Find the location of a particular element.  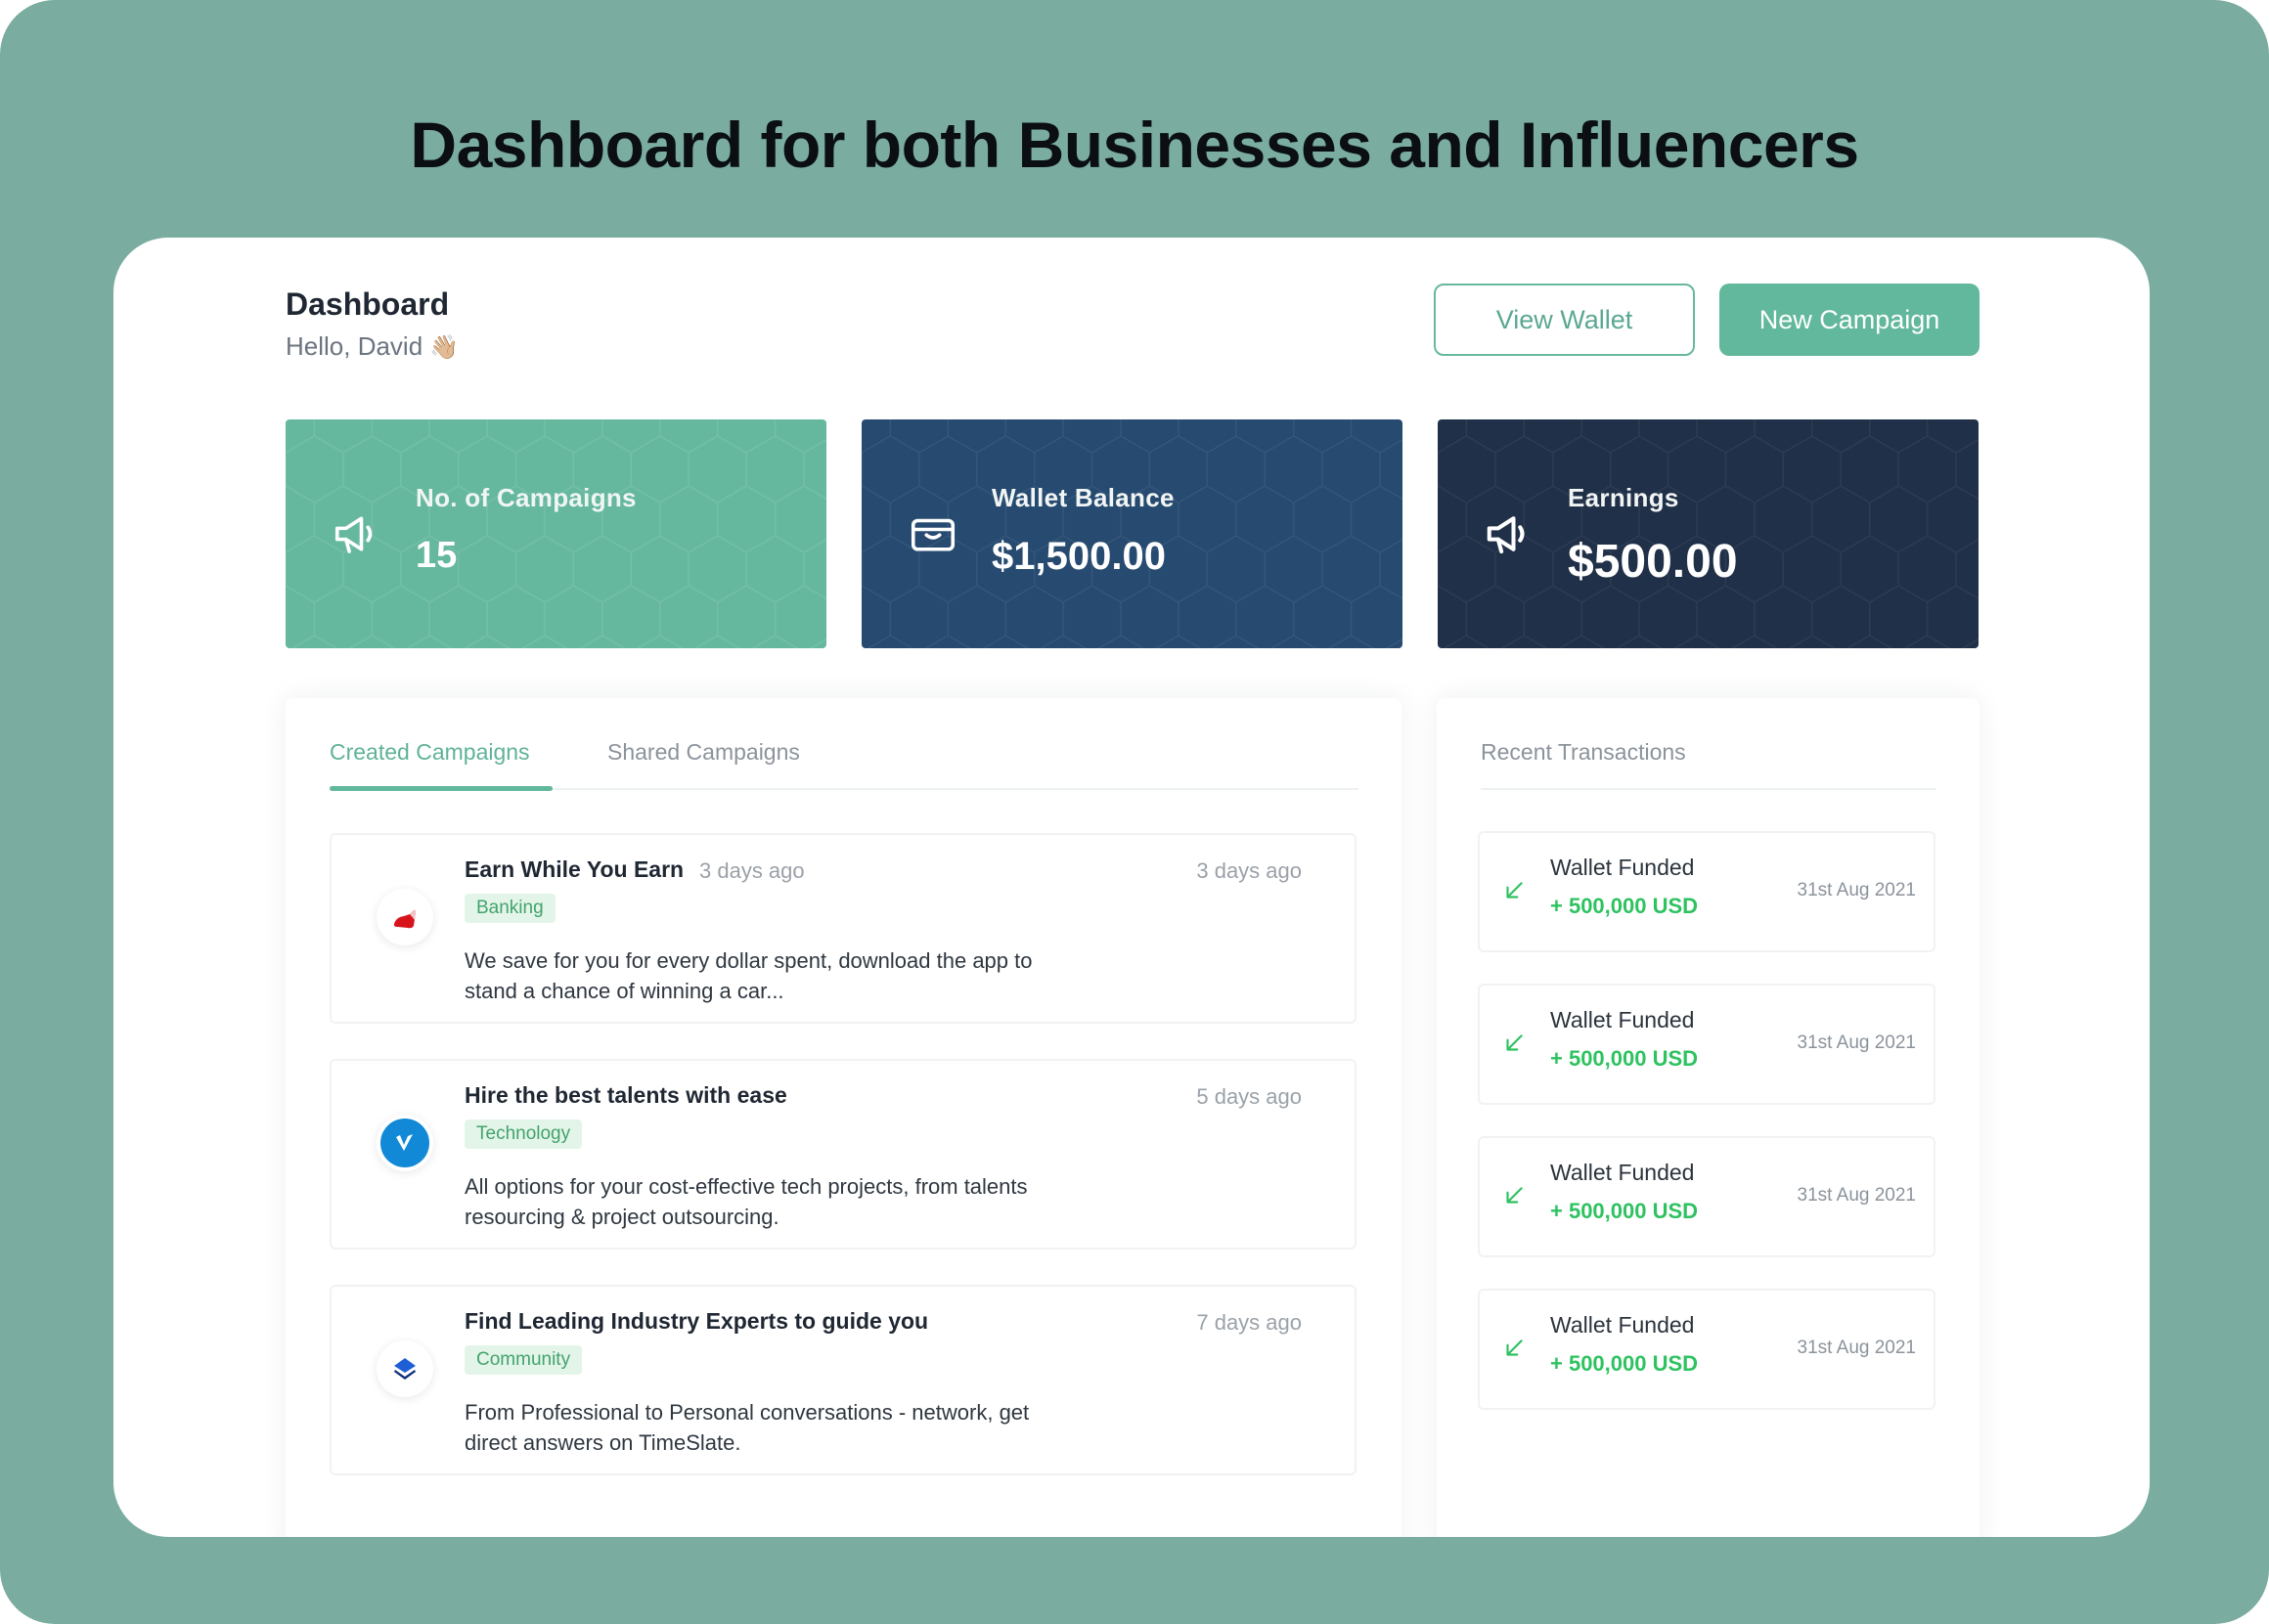

tab-created-campaigns: Created Campaigns is located at coordinates (430, 753).